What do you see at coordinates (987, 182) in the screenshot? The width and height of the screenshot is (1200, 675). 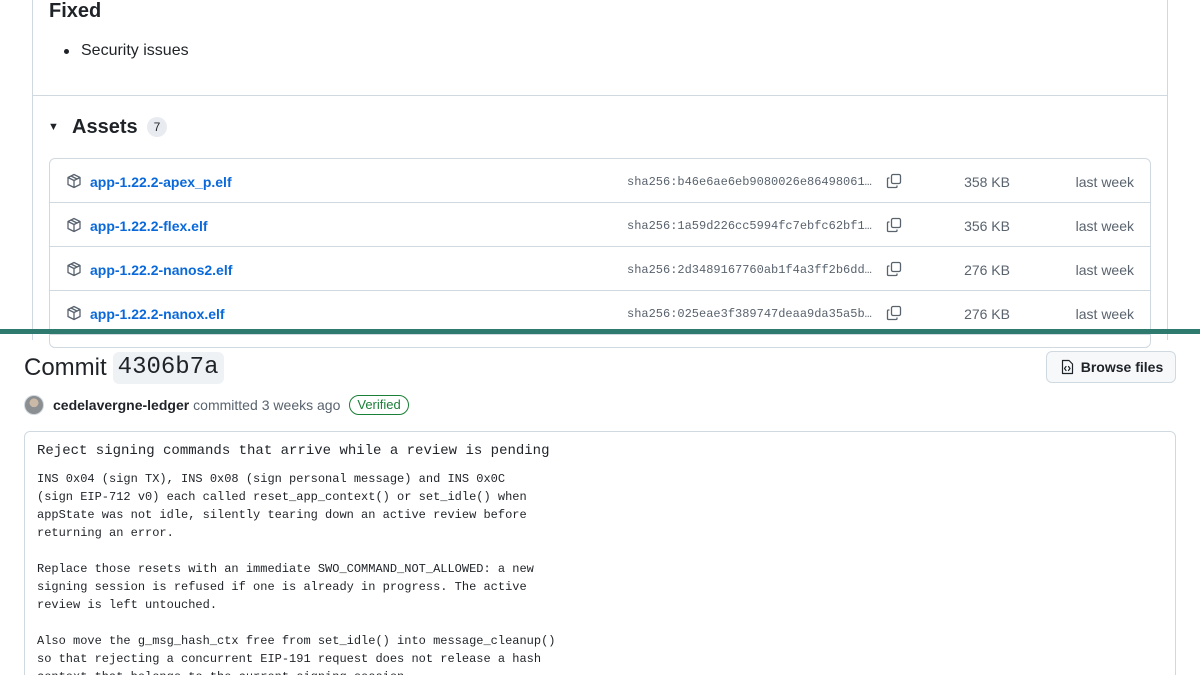 I see `asset-size: 358 KB` at bounding box center [987, 182].